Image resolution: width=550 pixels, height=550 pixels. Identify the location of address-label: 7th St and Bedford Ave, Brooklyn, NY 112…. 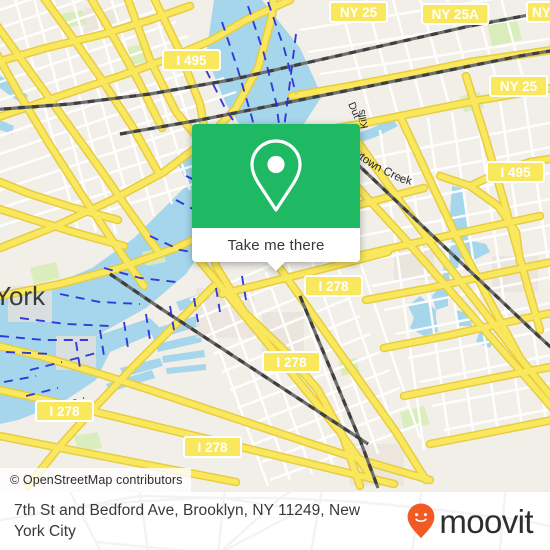
(187, 521).